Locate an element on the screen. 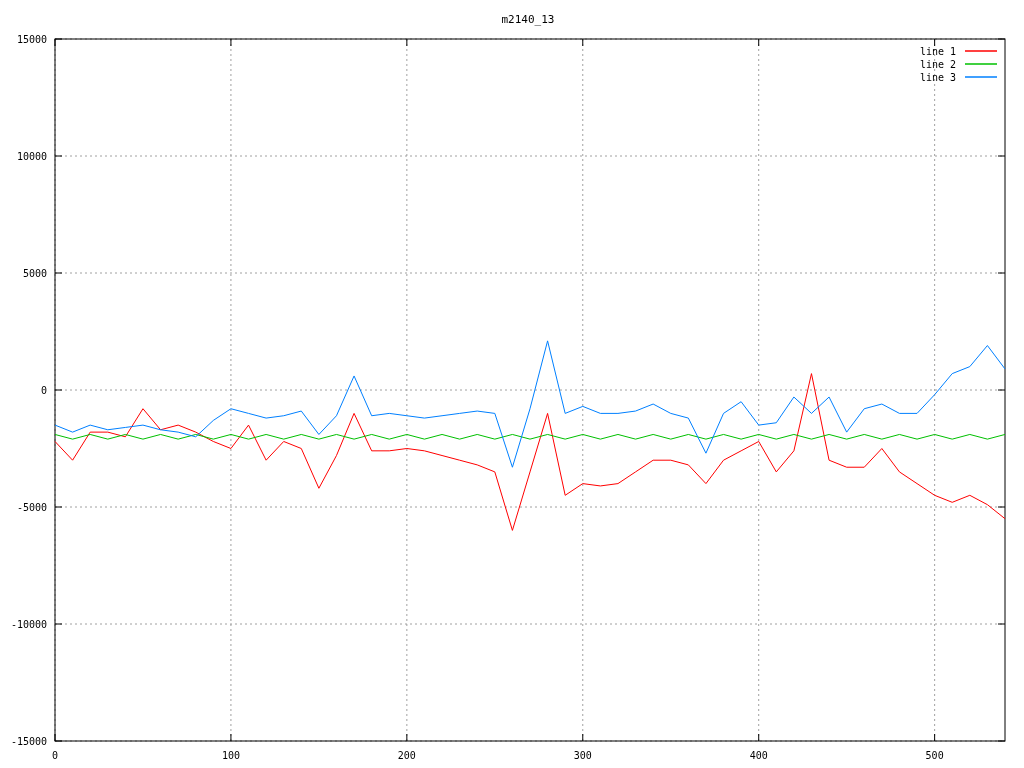 The image size is (1024, 768). legend-label: line 3 is located at coordinates (937, 77).